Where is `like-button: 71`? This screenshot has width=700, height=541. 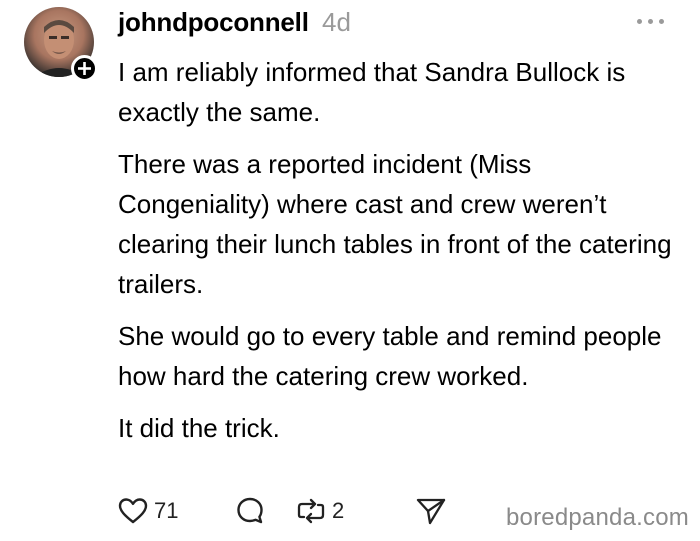 like-button: 71 is located at coordinates (148, 511).